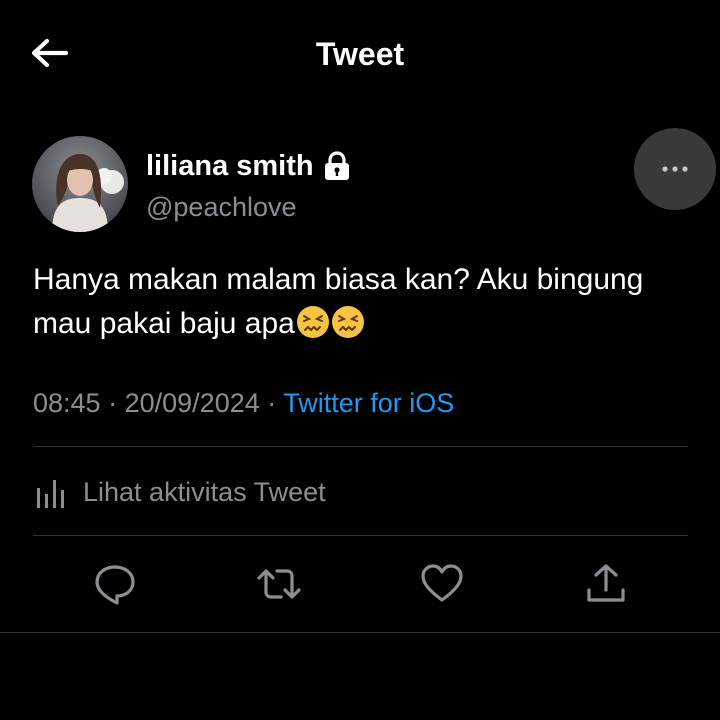 This screenshot has height=720, width=720. Describe the element at coordinates (204, 491) in the screenshot. I see `activity-label: Lihat aktivitas Tweet` at that location.